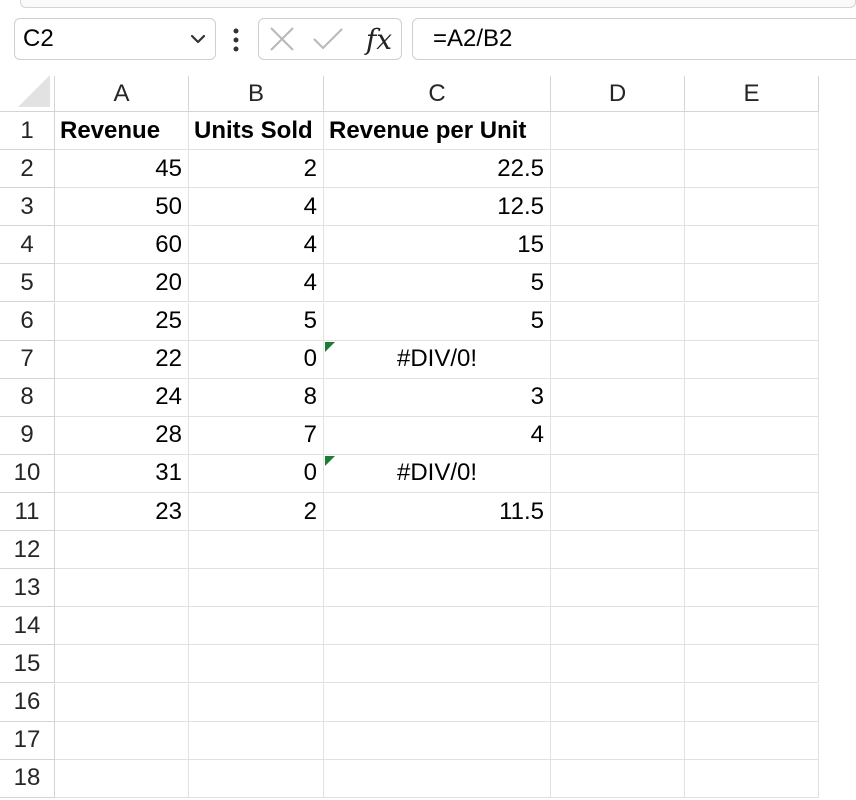 The image size is (856, 800). What do you see at coordinates (437, 435) in the screenshot?
I see `cell-c9: 4` at bounding box center [437, 435].